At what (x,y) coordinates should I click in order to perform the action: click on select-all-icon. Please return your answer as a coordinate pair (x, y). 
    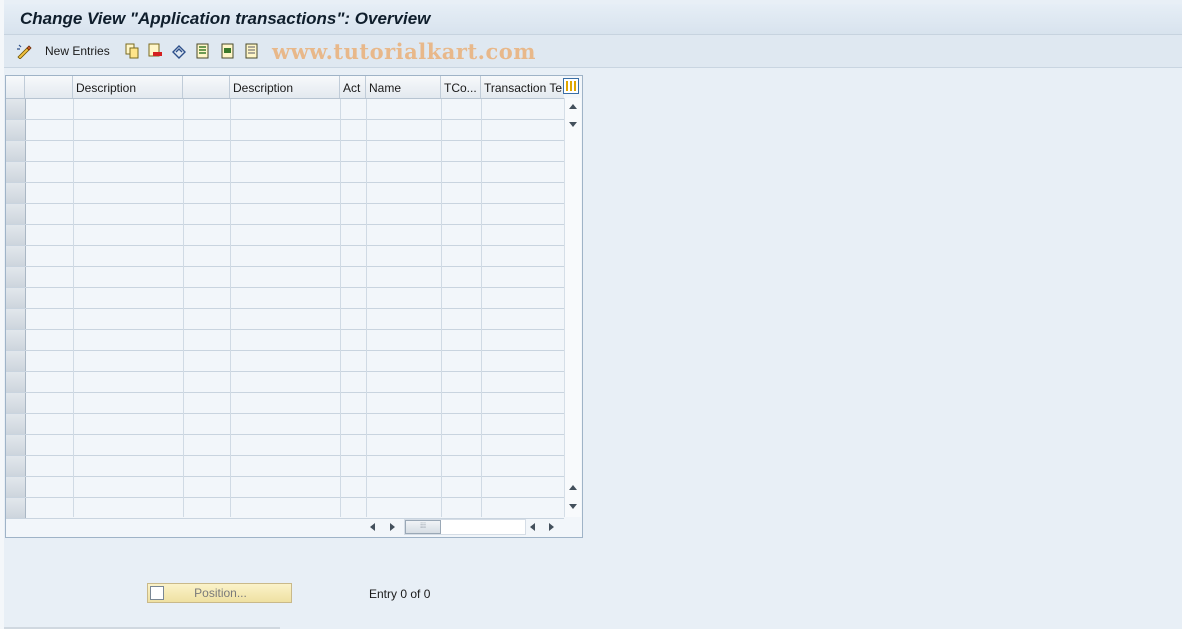
    Looking at the image, I should click on (202, 51).